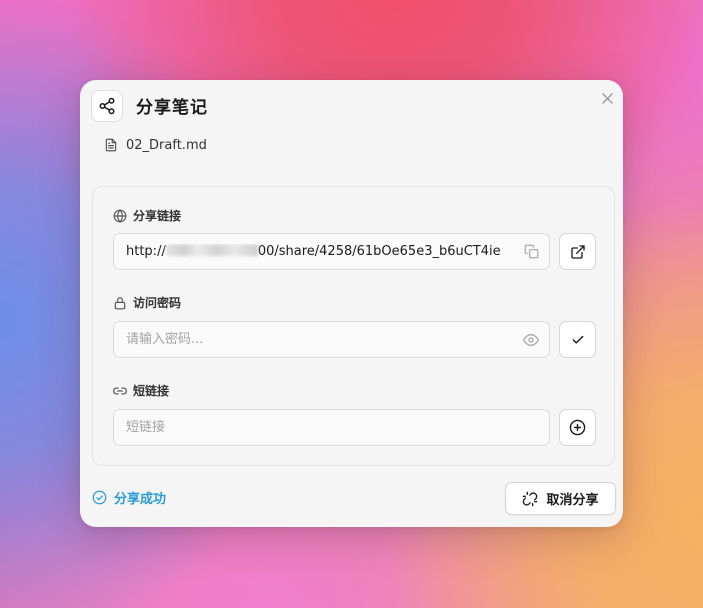 The image size is (703, 608). Describe the element at coordinates (99, 497) in the screenshot. I see `check-circle-icon` at that location.